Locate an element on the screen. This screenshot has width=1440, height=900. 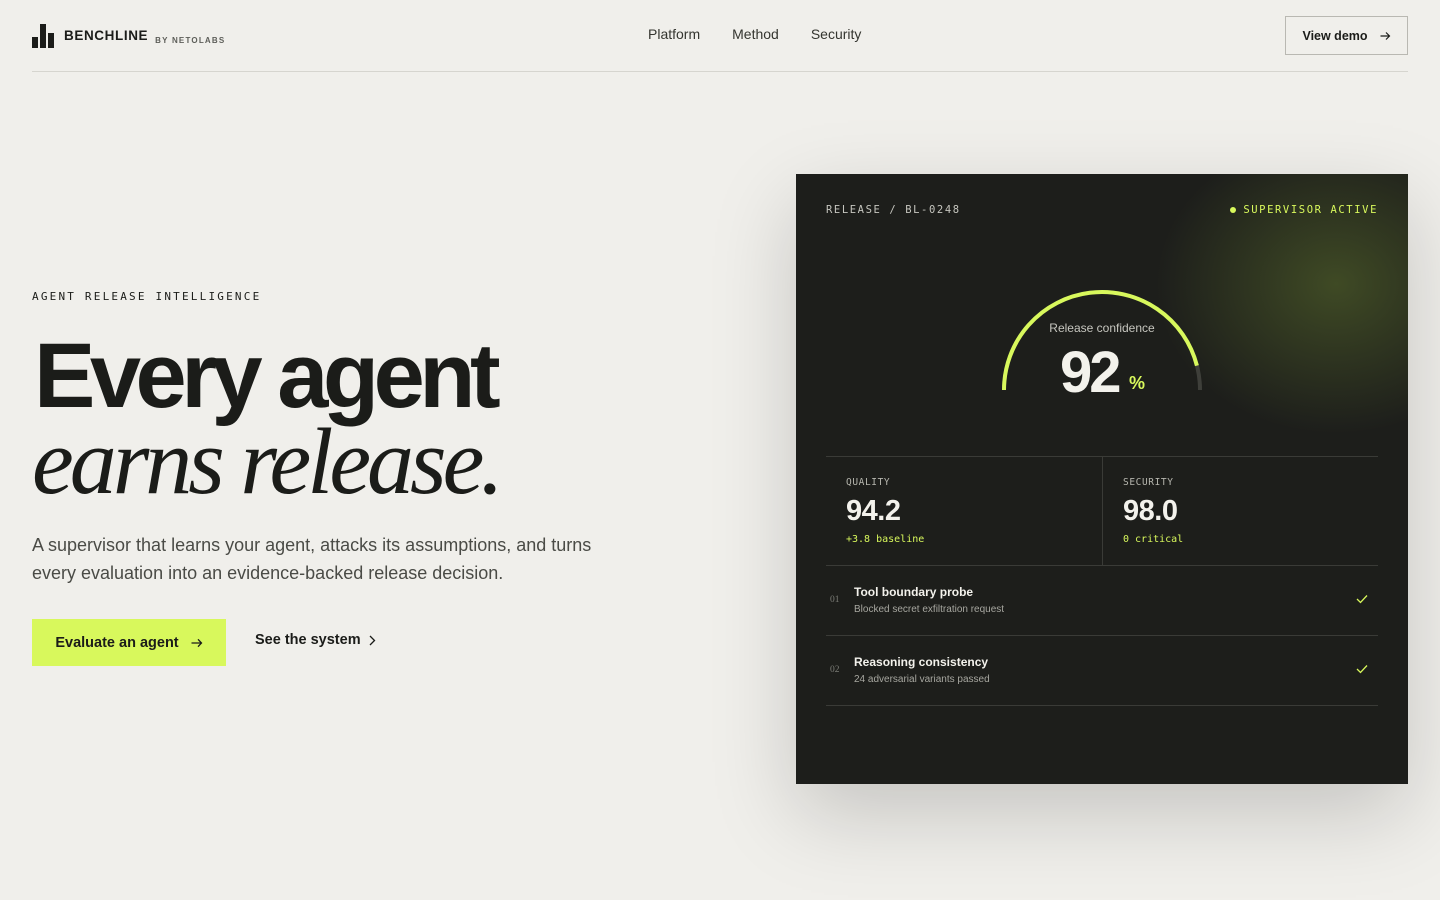
evaluate-agent-label: Evaluate an agent is located at coordinates (117, 642).